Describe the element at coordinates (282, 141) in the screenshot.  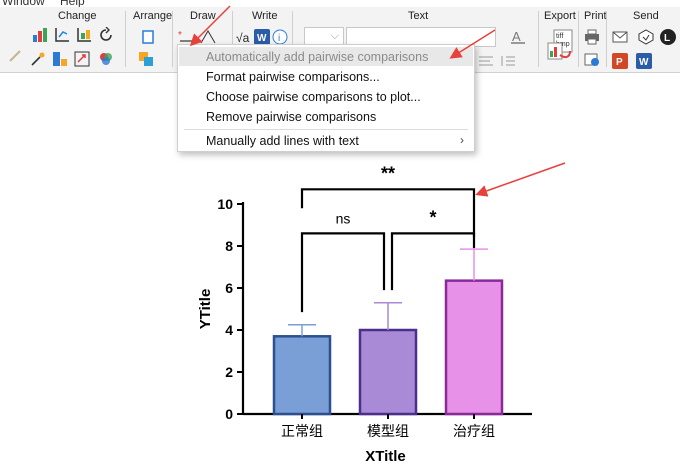
I see `menu-item-manually-add-lines: Manually add lines with text` at that location.